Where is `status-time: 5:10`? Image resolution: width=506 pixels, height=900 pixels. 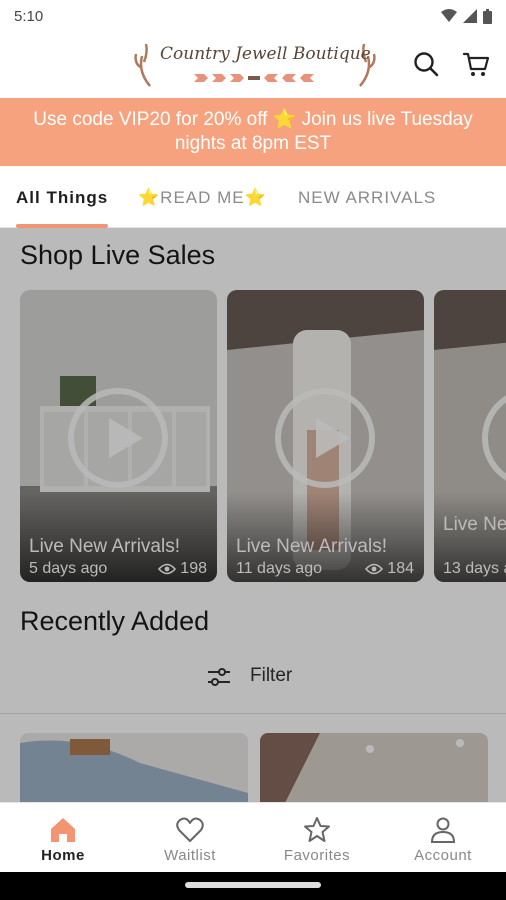
status-time: 5:10 is located at coordinates (29, 16).